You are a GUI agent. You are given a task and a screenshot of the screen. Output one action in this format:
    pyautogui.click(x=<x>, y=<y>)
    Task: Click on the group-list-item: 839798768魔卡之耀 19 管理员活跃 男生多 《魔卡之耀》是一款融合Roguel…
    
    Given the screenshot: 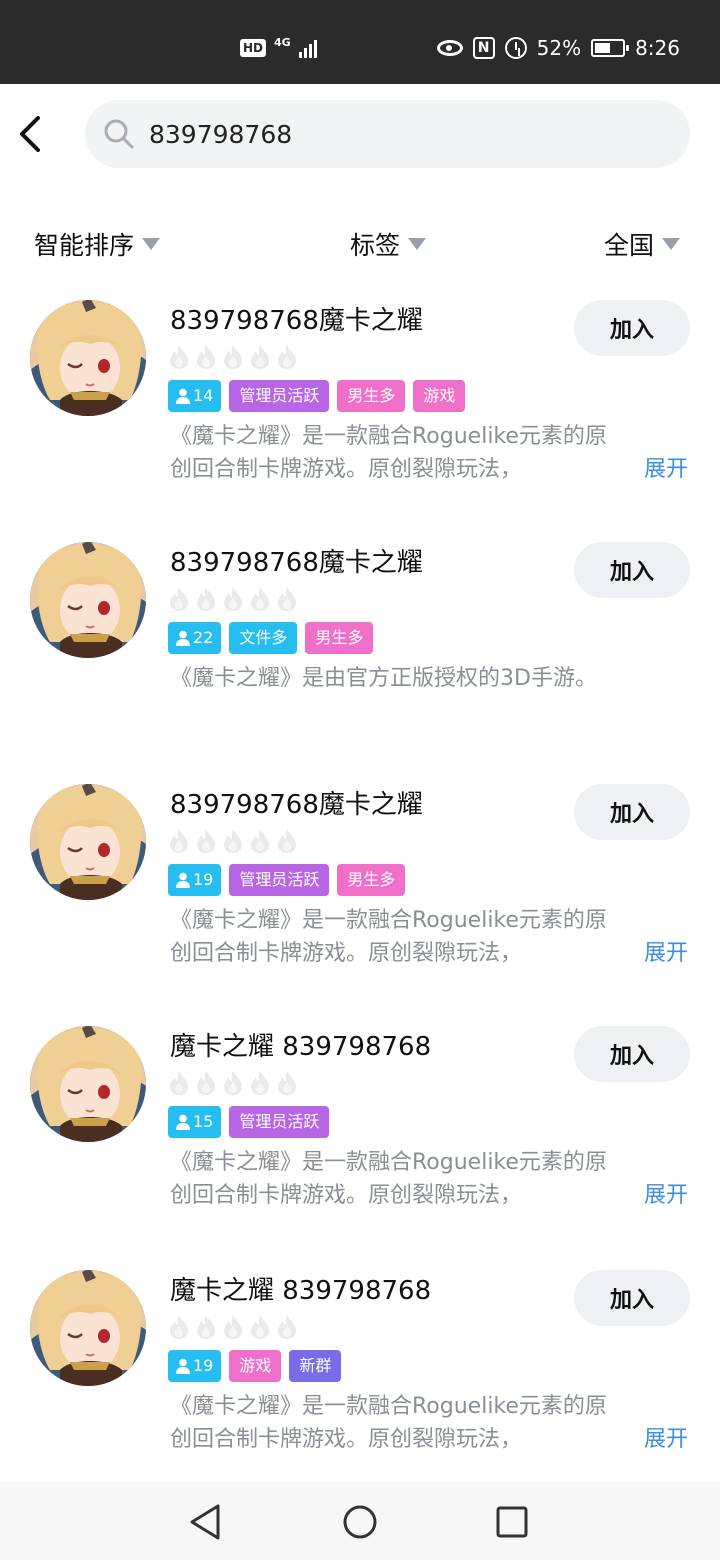 What is the action you would take?
    pyautogui.click(x=360, y=884)
    